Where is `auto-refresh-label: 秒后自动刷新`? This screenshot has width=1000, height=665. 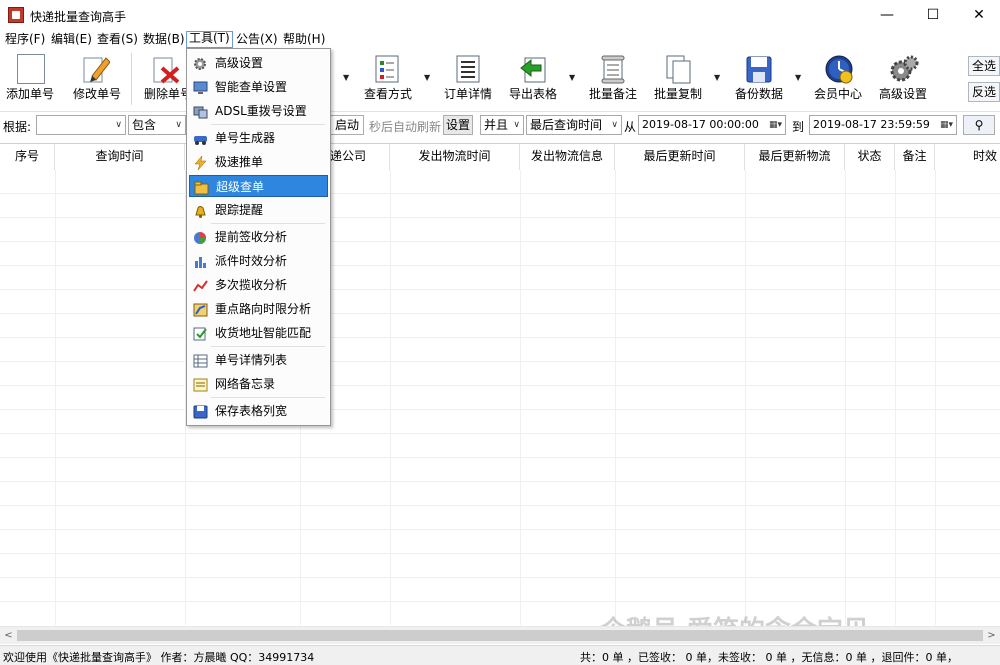
auto-refresh-label: 秒后自动刷新 is located at coordinates (405, 127).